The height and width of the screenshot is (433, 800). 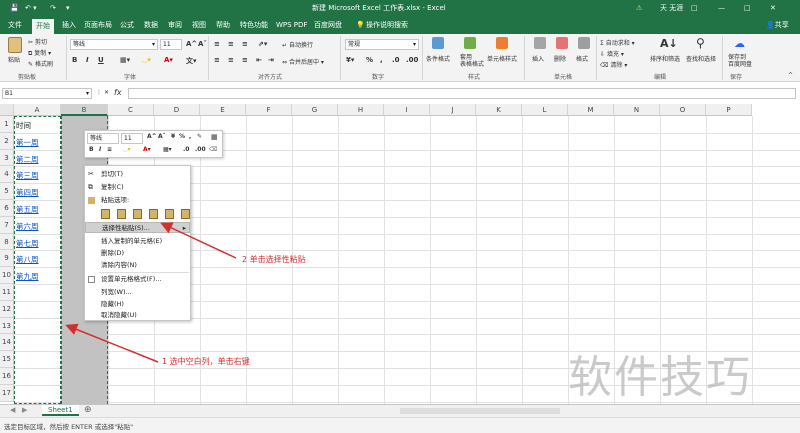 I want to click on prev-sheet-icon: ◀, so click(x=12, y=410).